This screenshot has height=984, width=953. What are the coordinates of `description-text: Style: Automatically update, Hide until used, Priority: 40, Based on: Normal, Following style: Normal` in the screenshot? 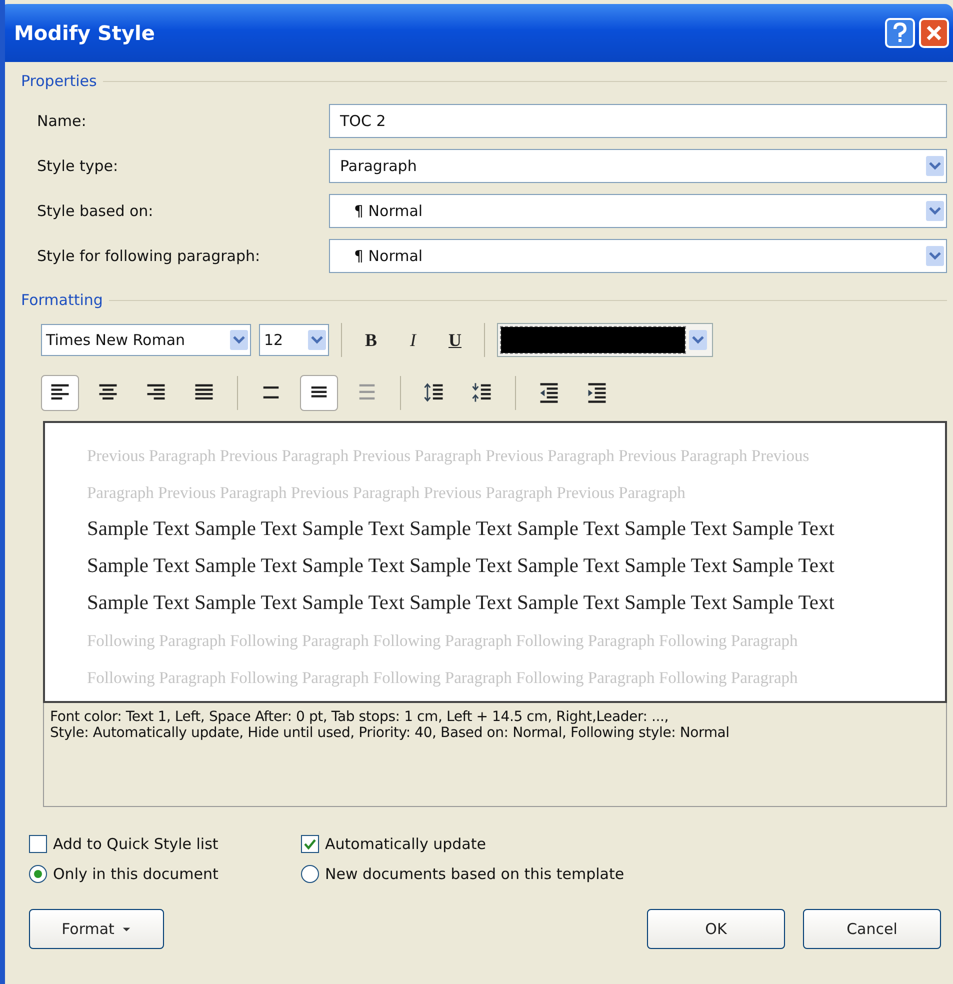 It's located at (390, 733).